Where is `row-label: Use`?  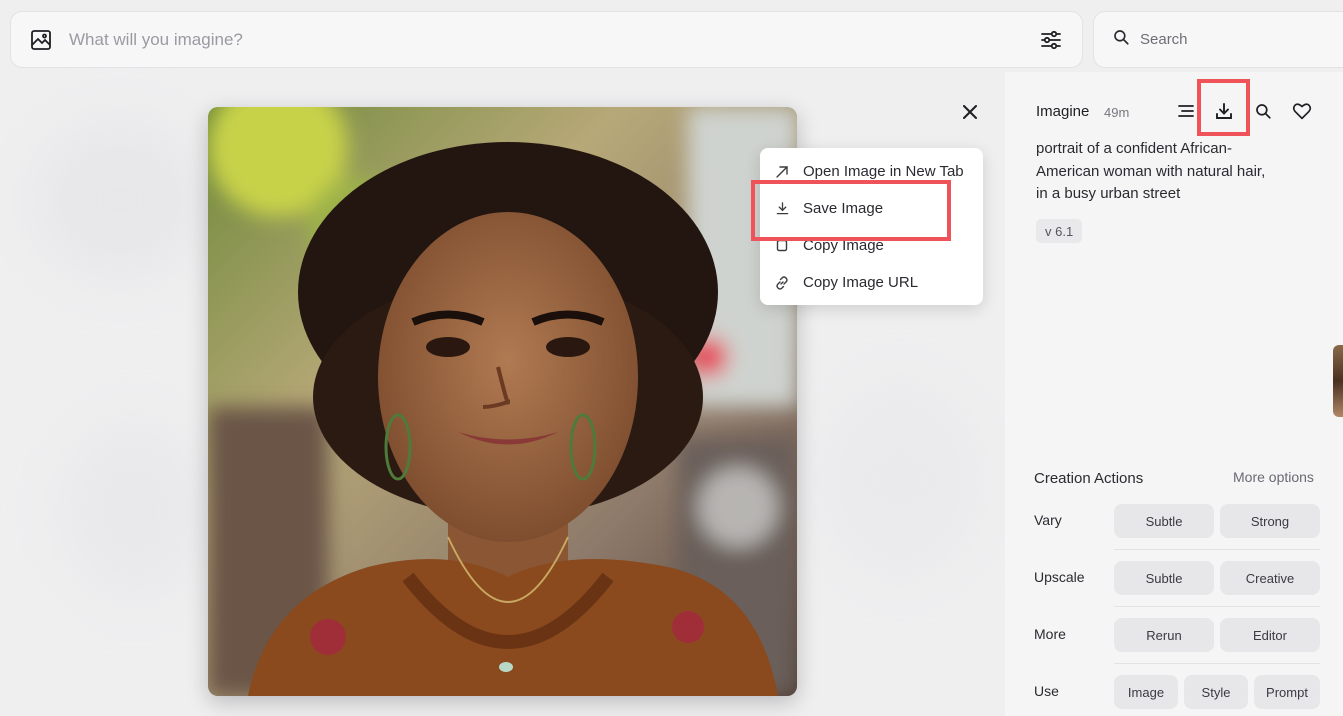
row-label: Use is located at coordinates (1046, 691).